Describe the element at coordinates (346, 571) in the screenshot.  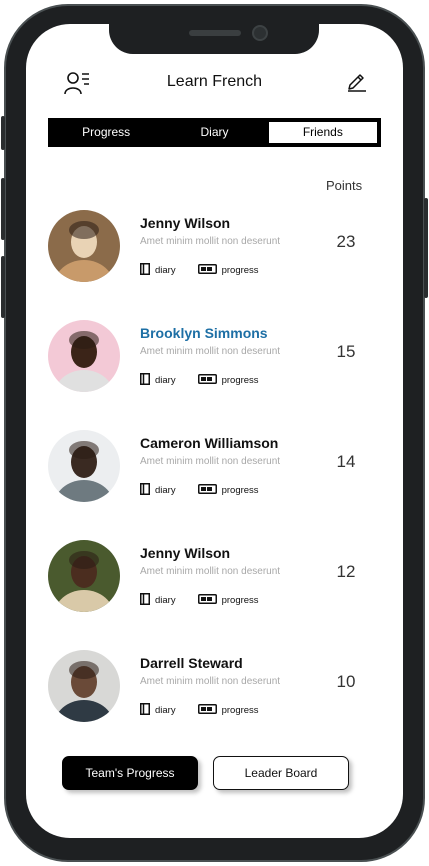
I see `friend-points: 12` at that location.